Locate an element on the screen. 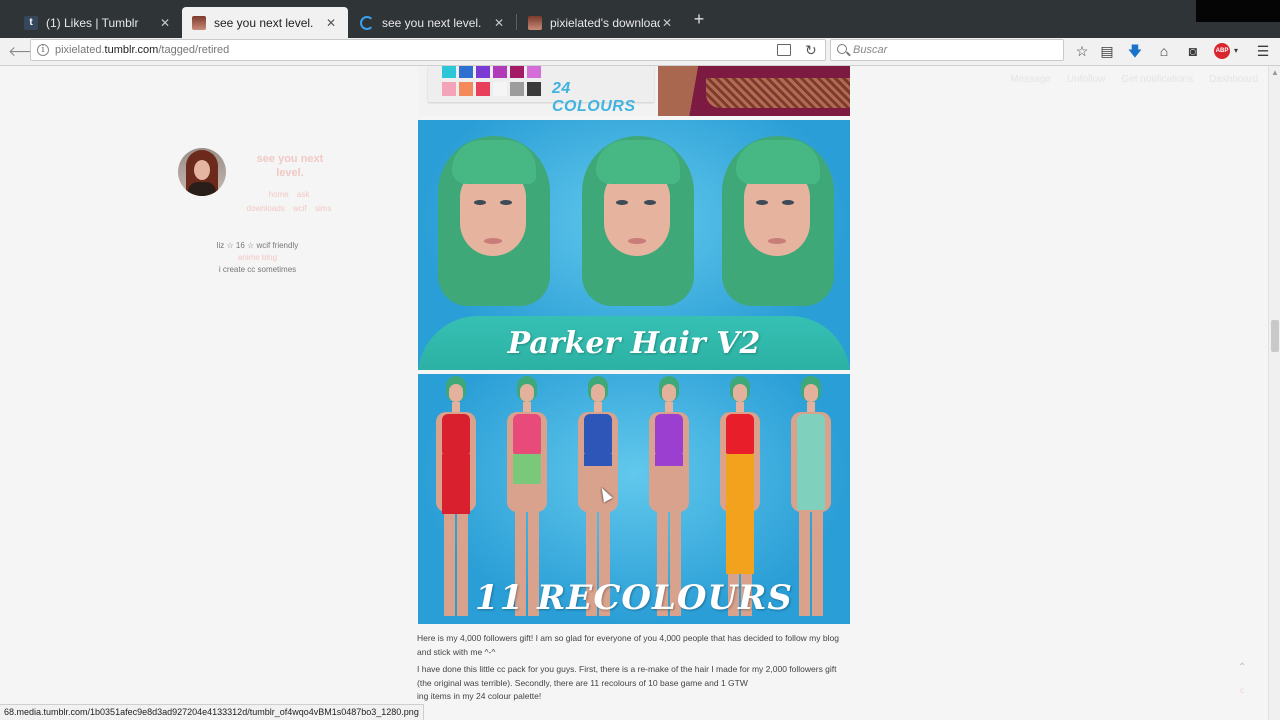 The height and width of the screenshot is (720, 1280). bookmark-star-icon: ☆ is located at coordinates (1082, 51).